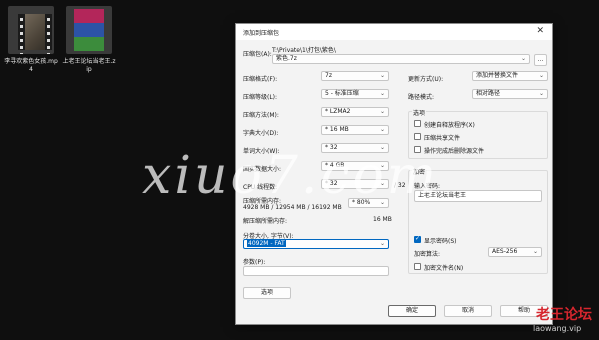  I want to click on dict-value: * 16 MB, so click(337, 129).